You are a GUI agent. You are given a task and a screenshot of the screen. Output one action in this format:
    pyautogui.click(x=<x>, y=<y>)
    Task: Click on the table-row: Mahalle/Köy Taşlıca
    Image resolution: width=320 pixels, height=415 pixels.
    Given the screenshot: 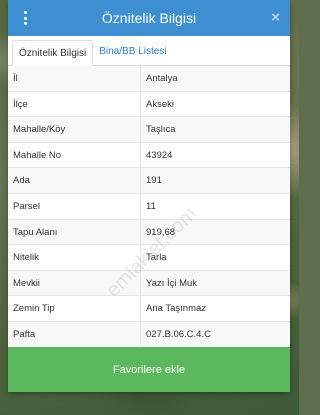 What is the action you would take?
    pyautogui.click(x=149, y=130)
    